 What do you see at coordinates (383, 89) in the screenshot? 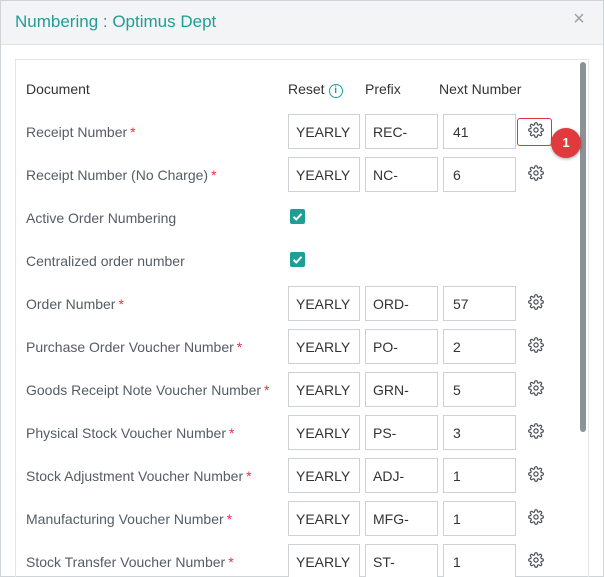
I see `column-header-prefix: Prefix` at bounding box center [383, 89].